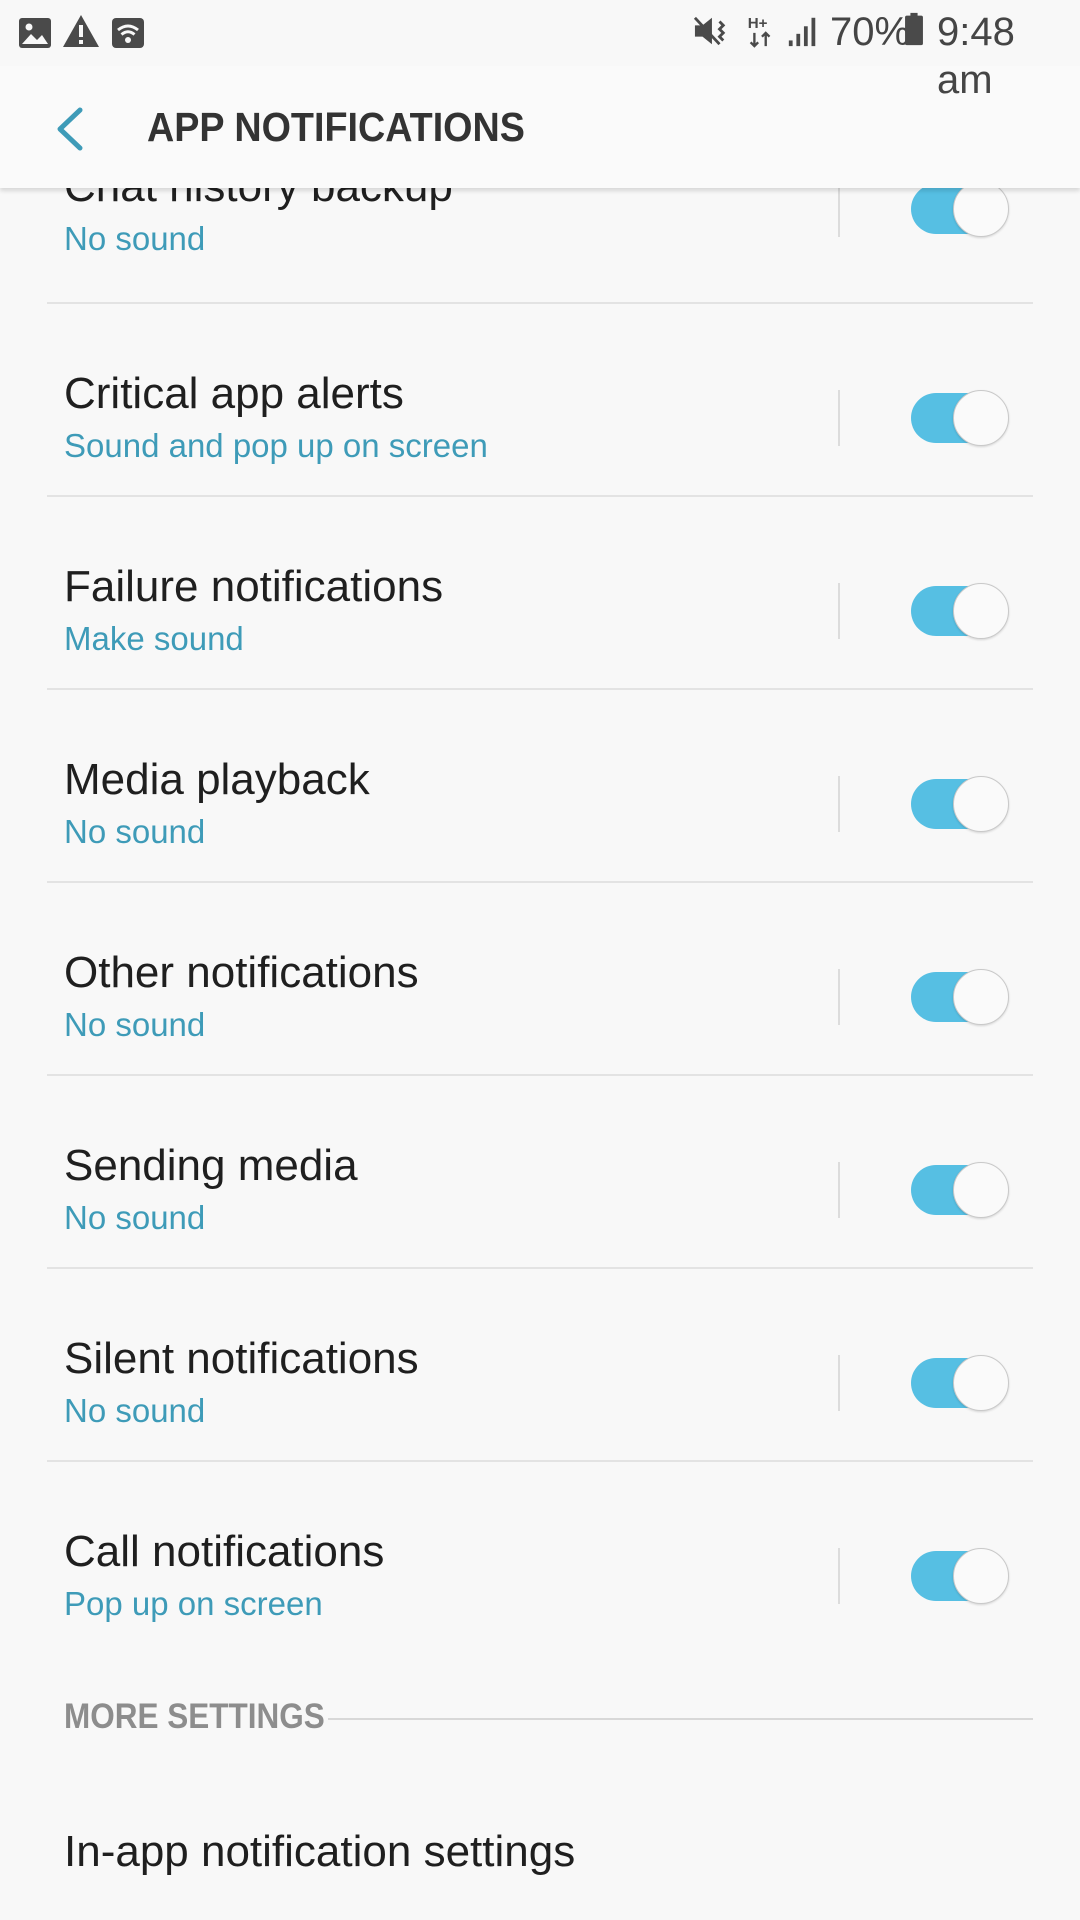 Image resolution: width=1080 pixels, height=1920 pixels. What do you see at coordinates (241, 972) in the screenshot?
I see `channel-title: Other notifications` at bounding box center [241, 972].